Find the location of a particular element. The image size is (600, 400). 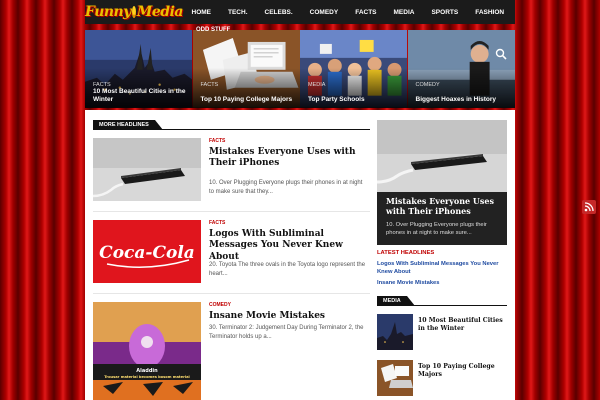

nav-item-facts: FACTS is located at coordinates (366, 12).